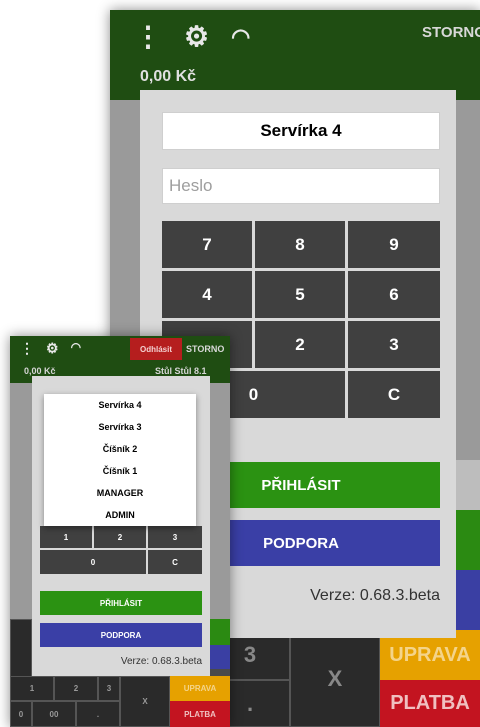 The image size is (480, 727). I want to click on bg-key-0-small: 0, so click(21, 714).